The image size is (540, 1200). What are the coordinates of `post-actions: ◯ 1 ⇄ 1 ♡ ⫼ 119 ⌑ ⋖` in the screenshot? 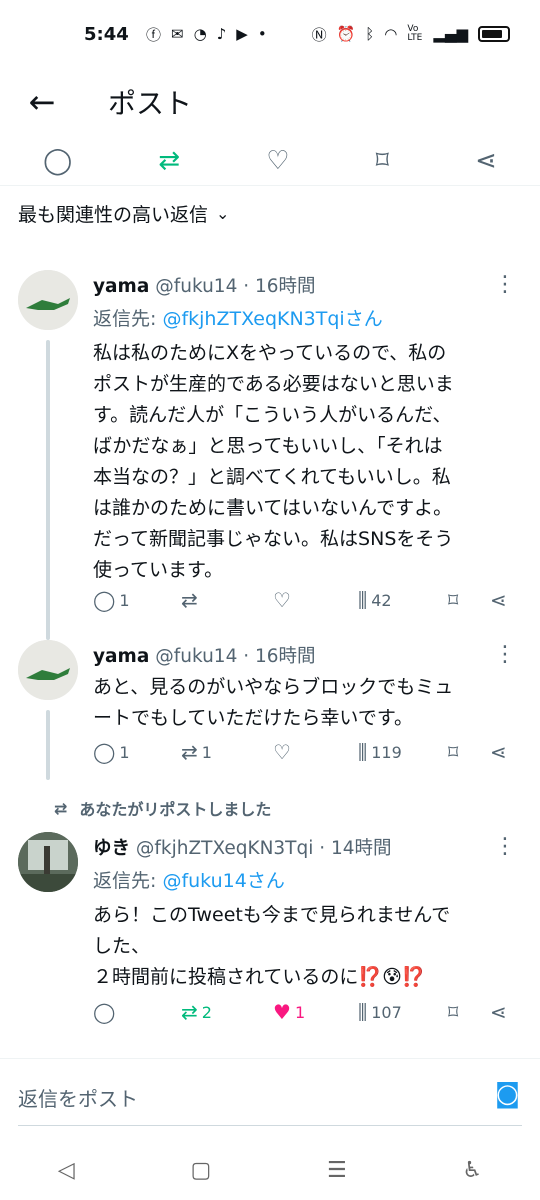 It's located at (305, 755).